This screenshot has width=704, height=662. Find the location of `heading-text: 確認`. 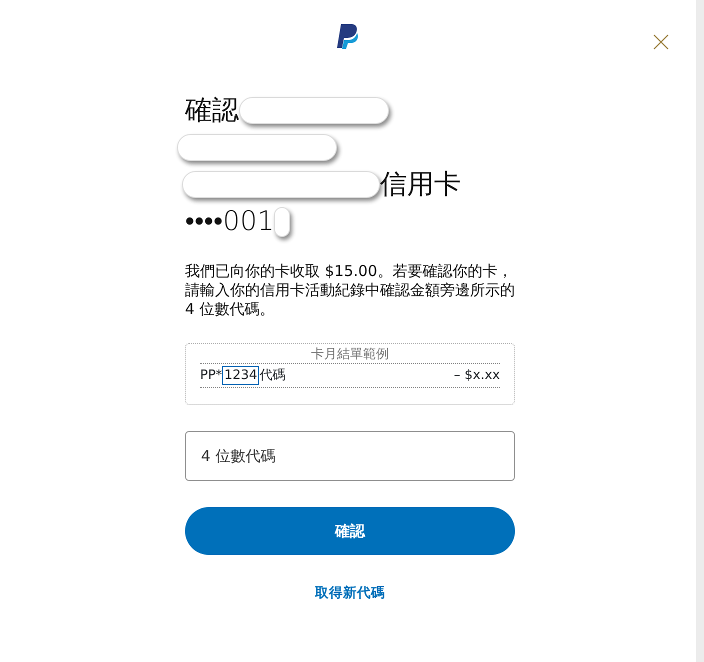

heading-text: 確認 is located at coordinates (212, 111).